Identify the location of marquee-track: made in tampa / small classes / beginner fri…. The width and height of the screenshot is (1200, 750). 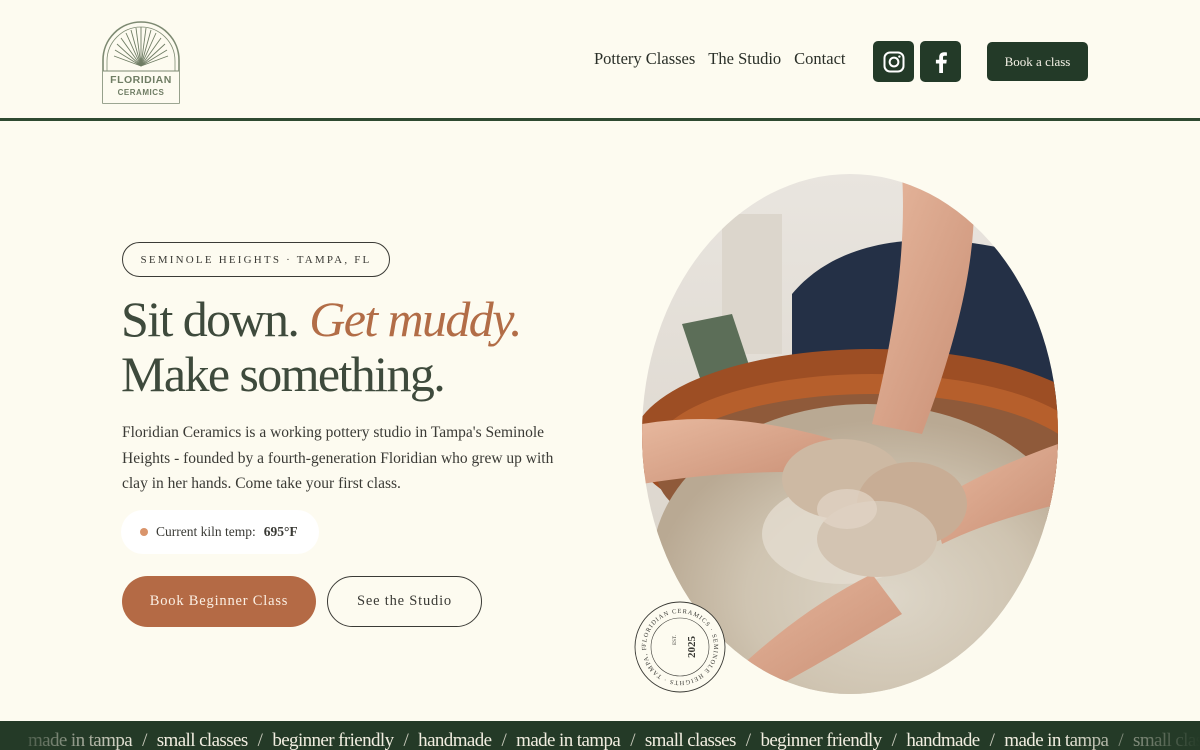
(614, 740).